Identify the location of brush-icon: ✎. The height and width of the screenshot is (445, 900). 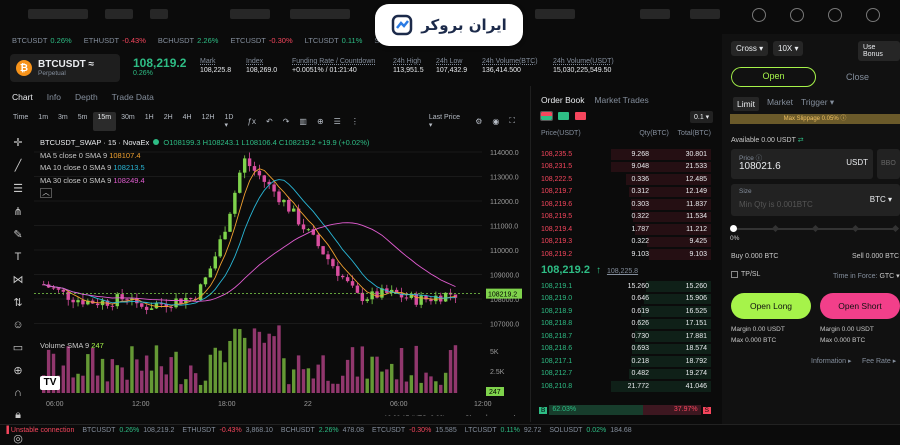
(17, 234).